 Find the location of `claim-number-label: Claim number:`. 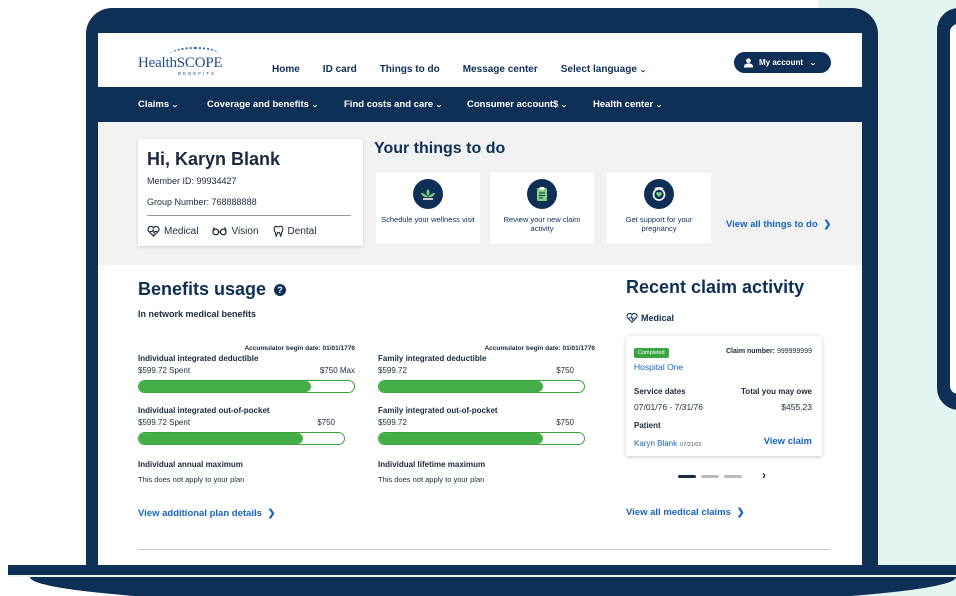

claim-number-label: Claim number: is located at coordinates (750, 351).